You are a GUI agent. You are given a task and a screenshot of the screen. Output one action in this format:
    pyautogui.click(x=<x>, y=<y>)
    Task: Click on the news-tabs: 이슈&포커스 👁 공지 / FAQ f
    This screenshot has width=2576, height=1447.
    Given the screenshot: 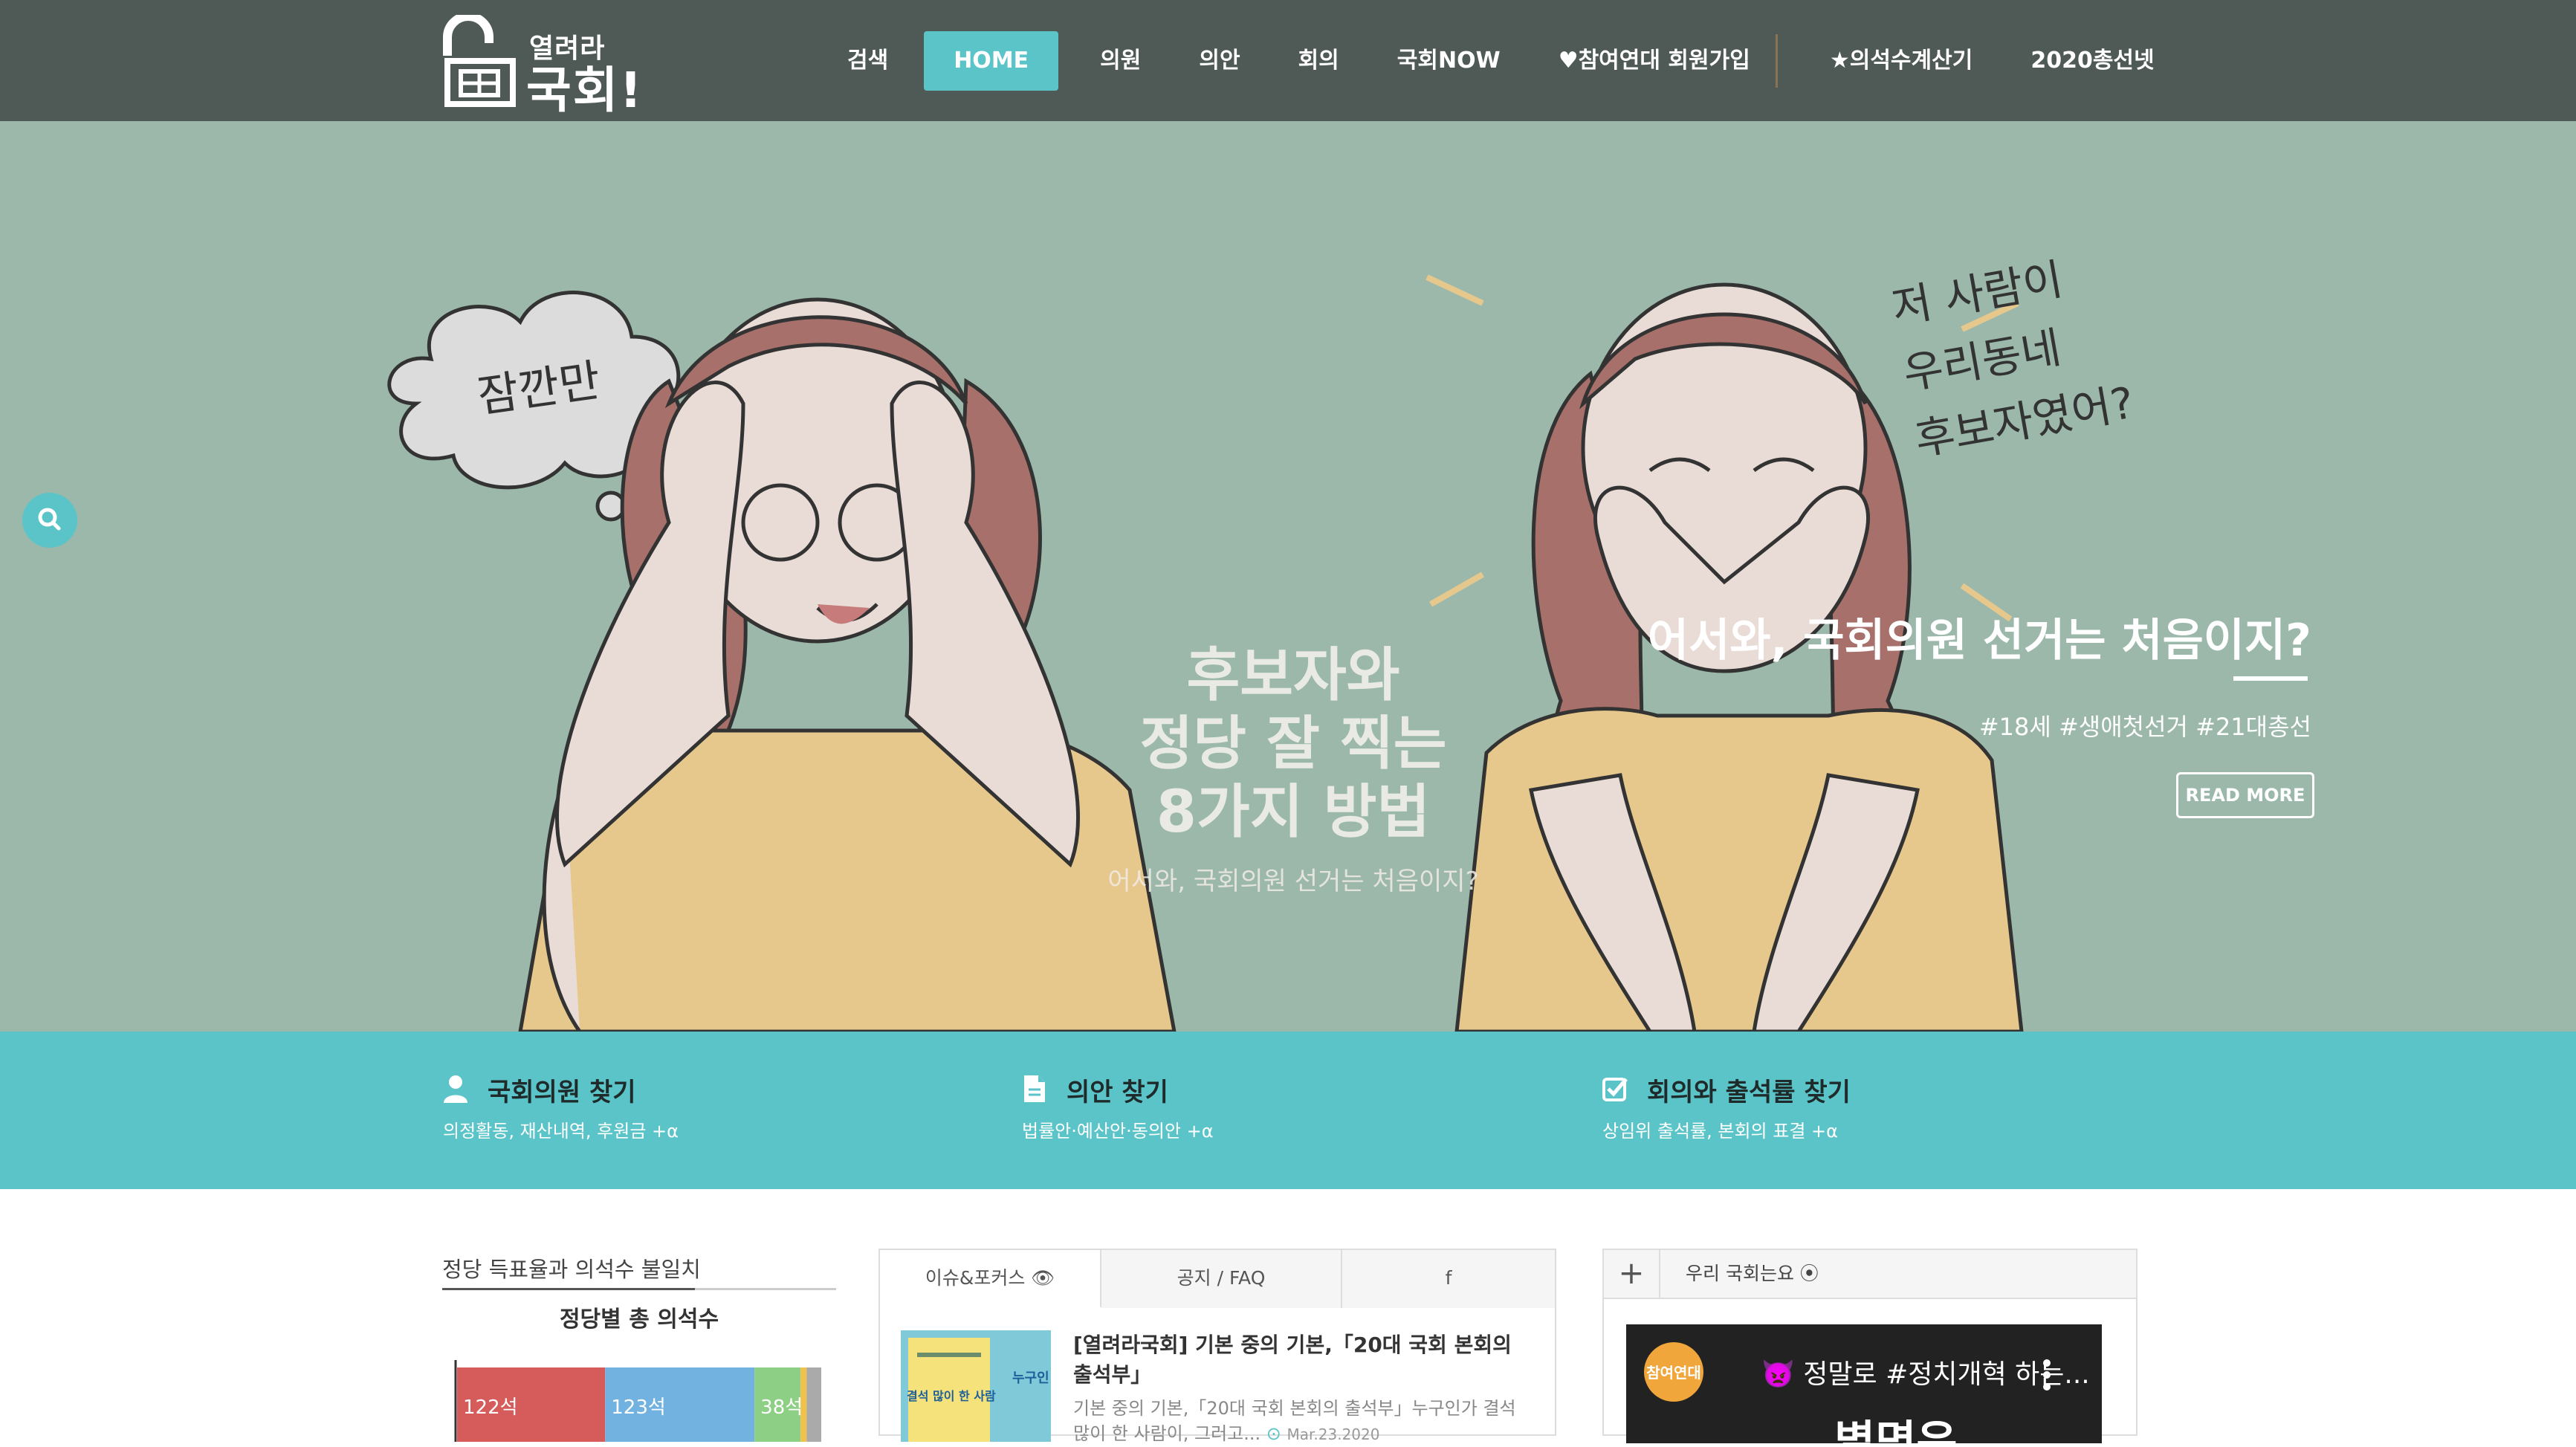 What is the action you would take?
    pyautogui.click(x=1217, y=1279)
    